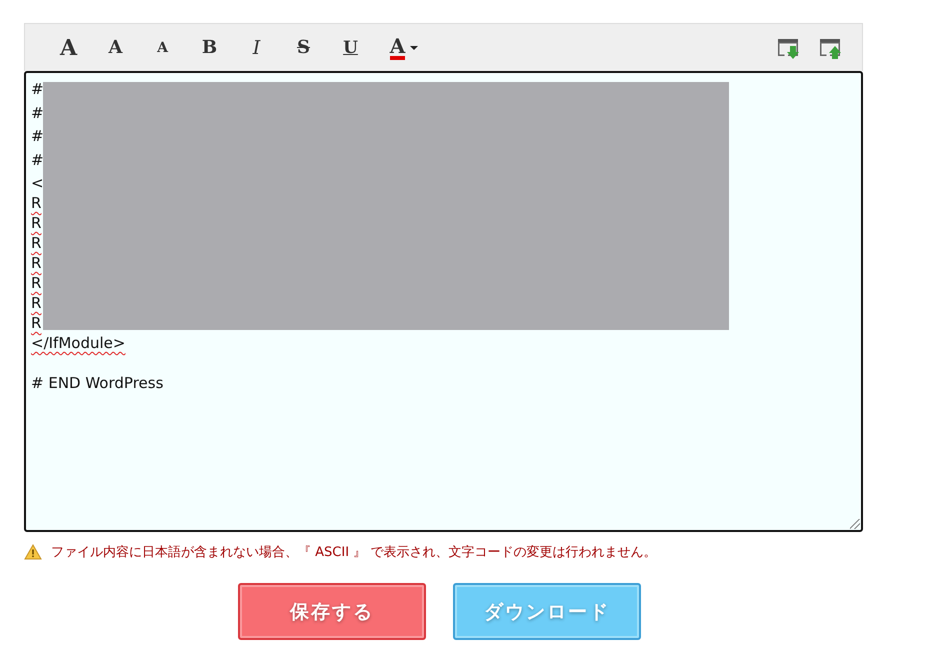 The image size is (930, 666). I want to click on large-font-button: A, so click(68, 47).